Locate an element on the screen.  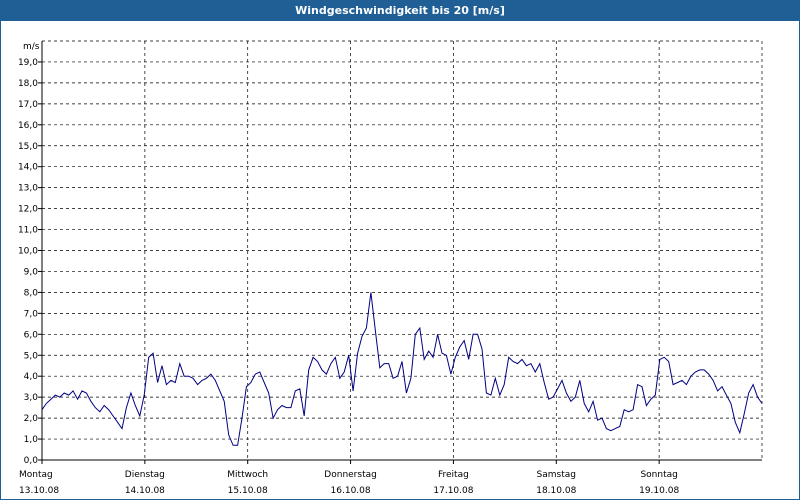
y-tick-label: 2,0 is located at coordinates (31, 419).